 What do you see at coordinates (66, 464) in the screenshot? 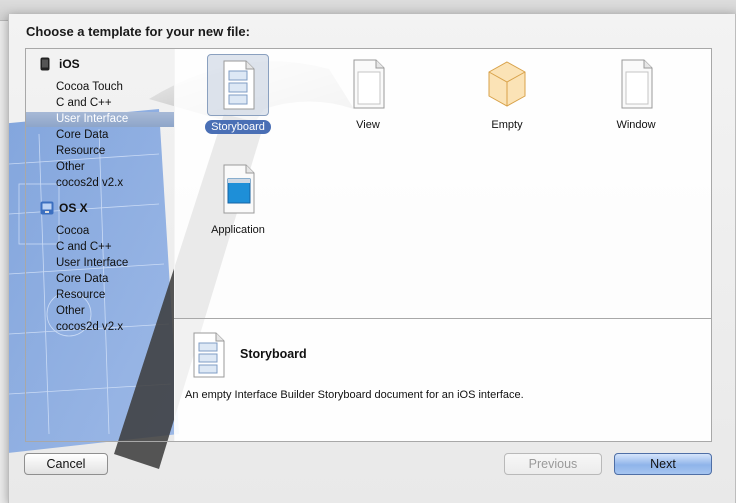
I see `cancel-button: Cancel` at bounding box center [66, 464].